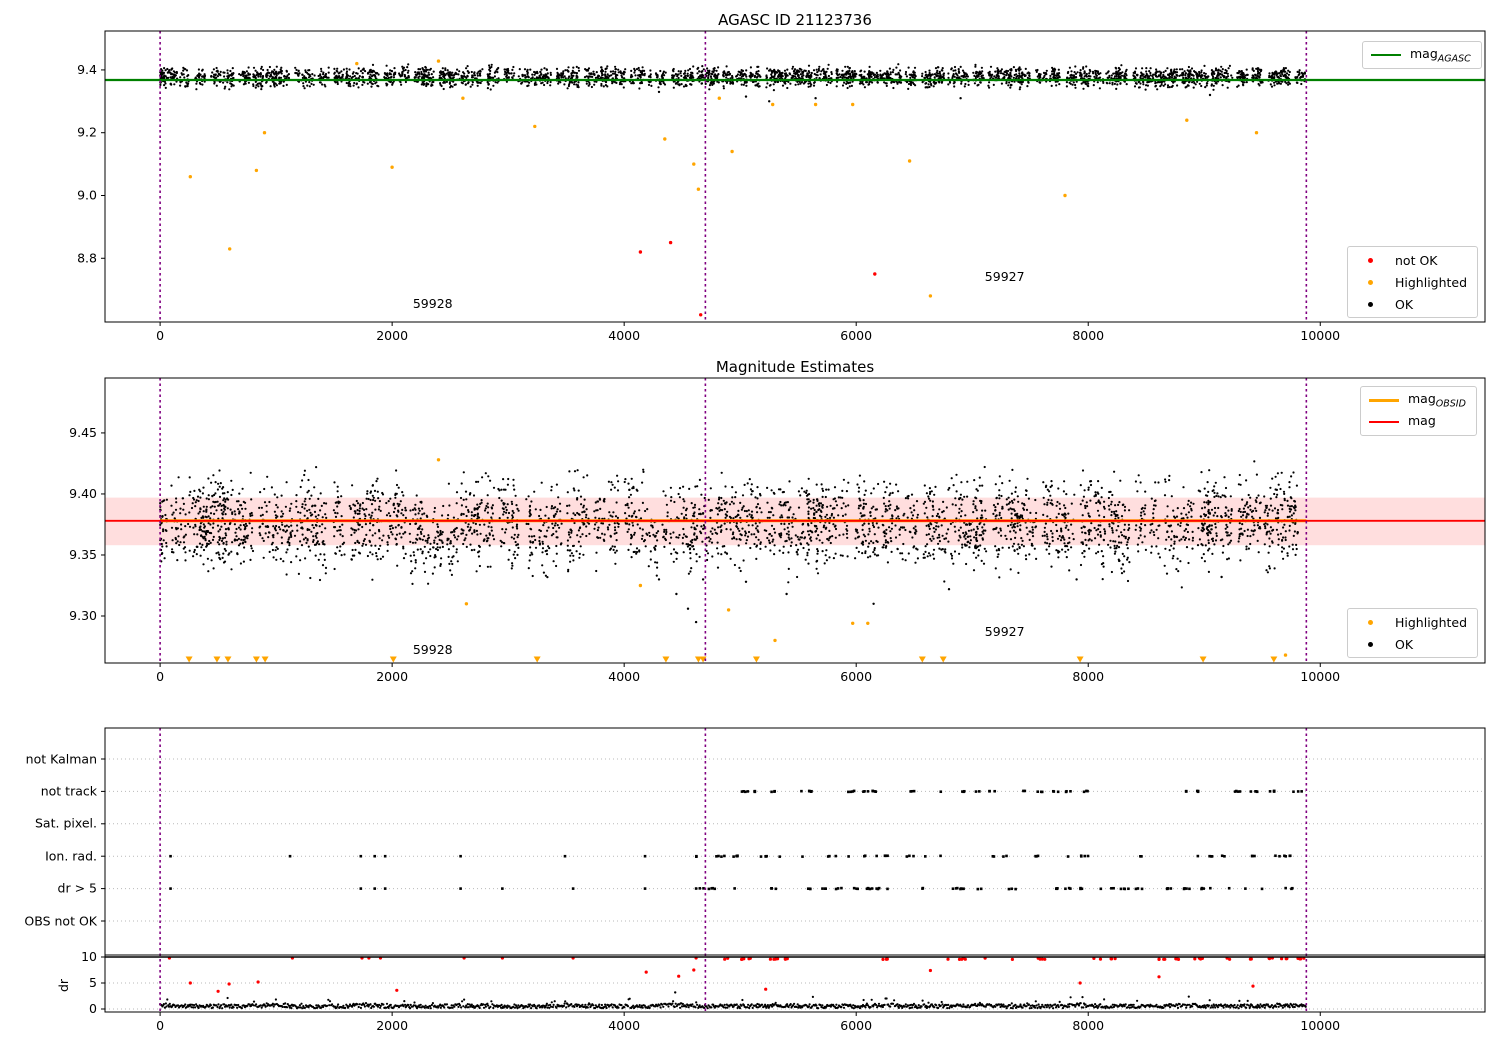 This screenshot has width=1500, height=1050. Describe the element at coordinates (733, 83) in the screenshot. I see `top-ok-points` at that location.